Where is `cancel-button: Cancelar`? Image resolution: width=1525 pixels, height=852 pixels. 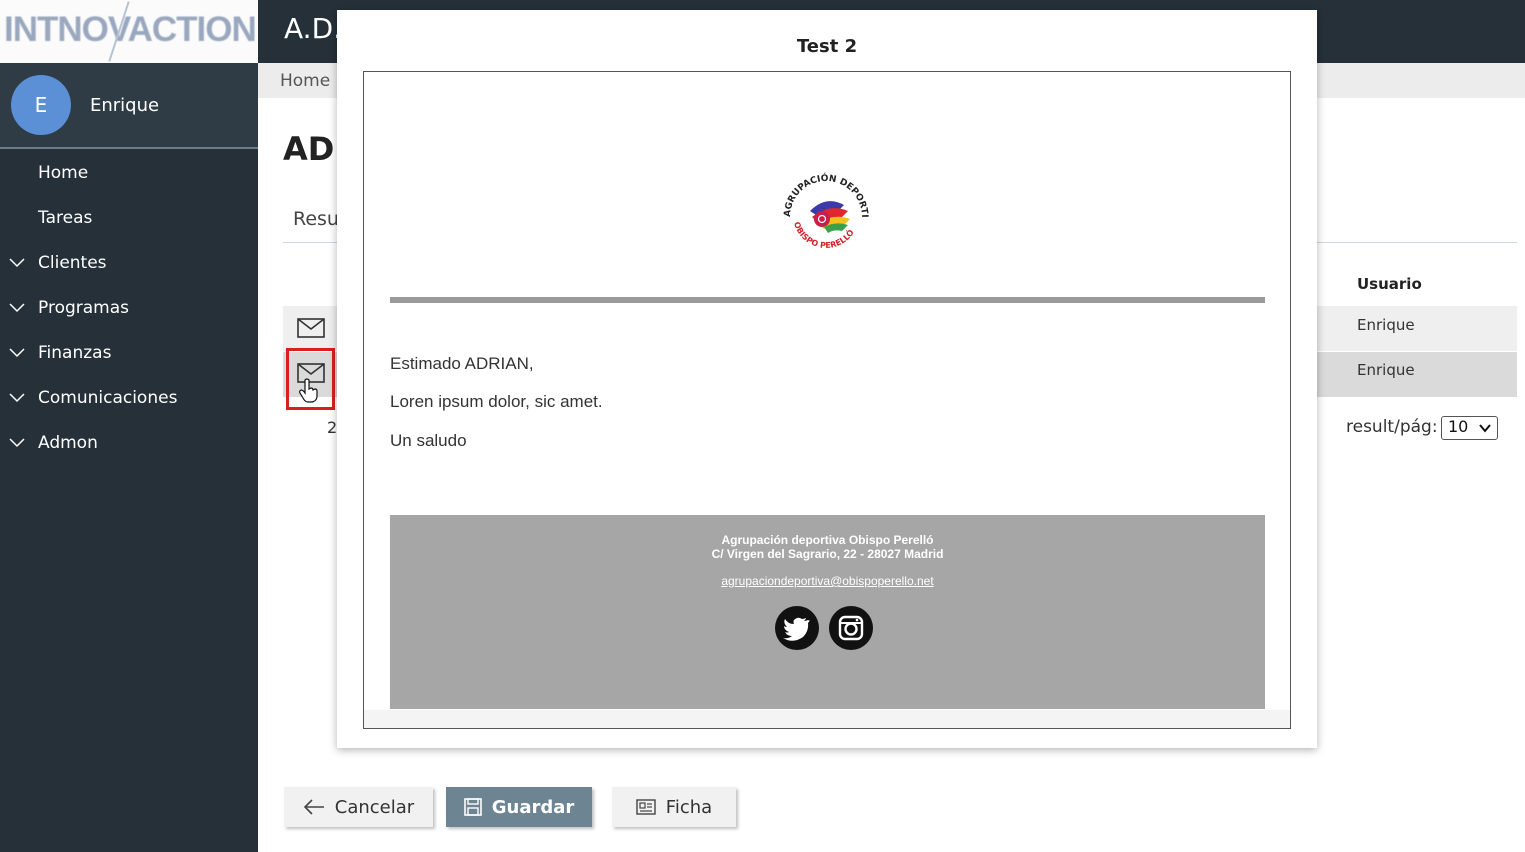
cancel-button: Cancelar is located at coordinates (358, 807).